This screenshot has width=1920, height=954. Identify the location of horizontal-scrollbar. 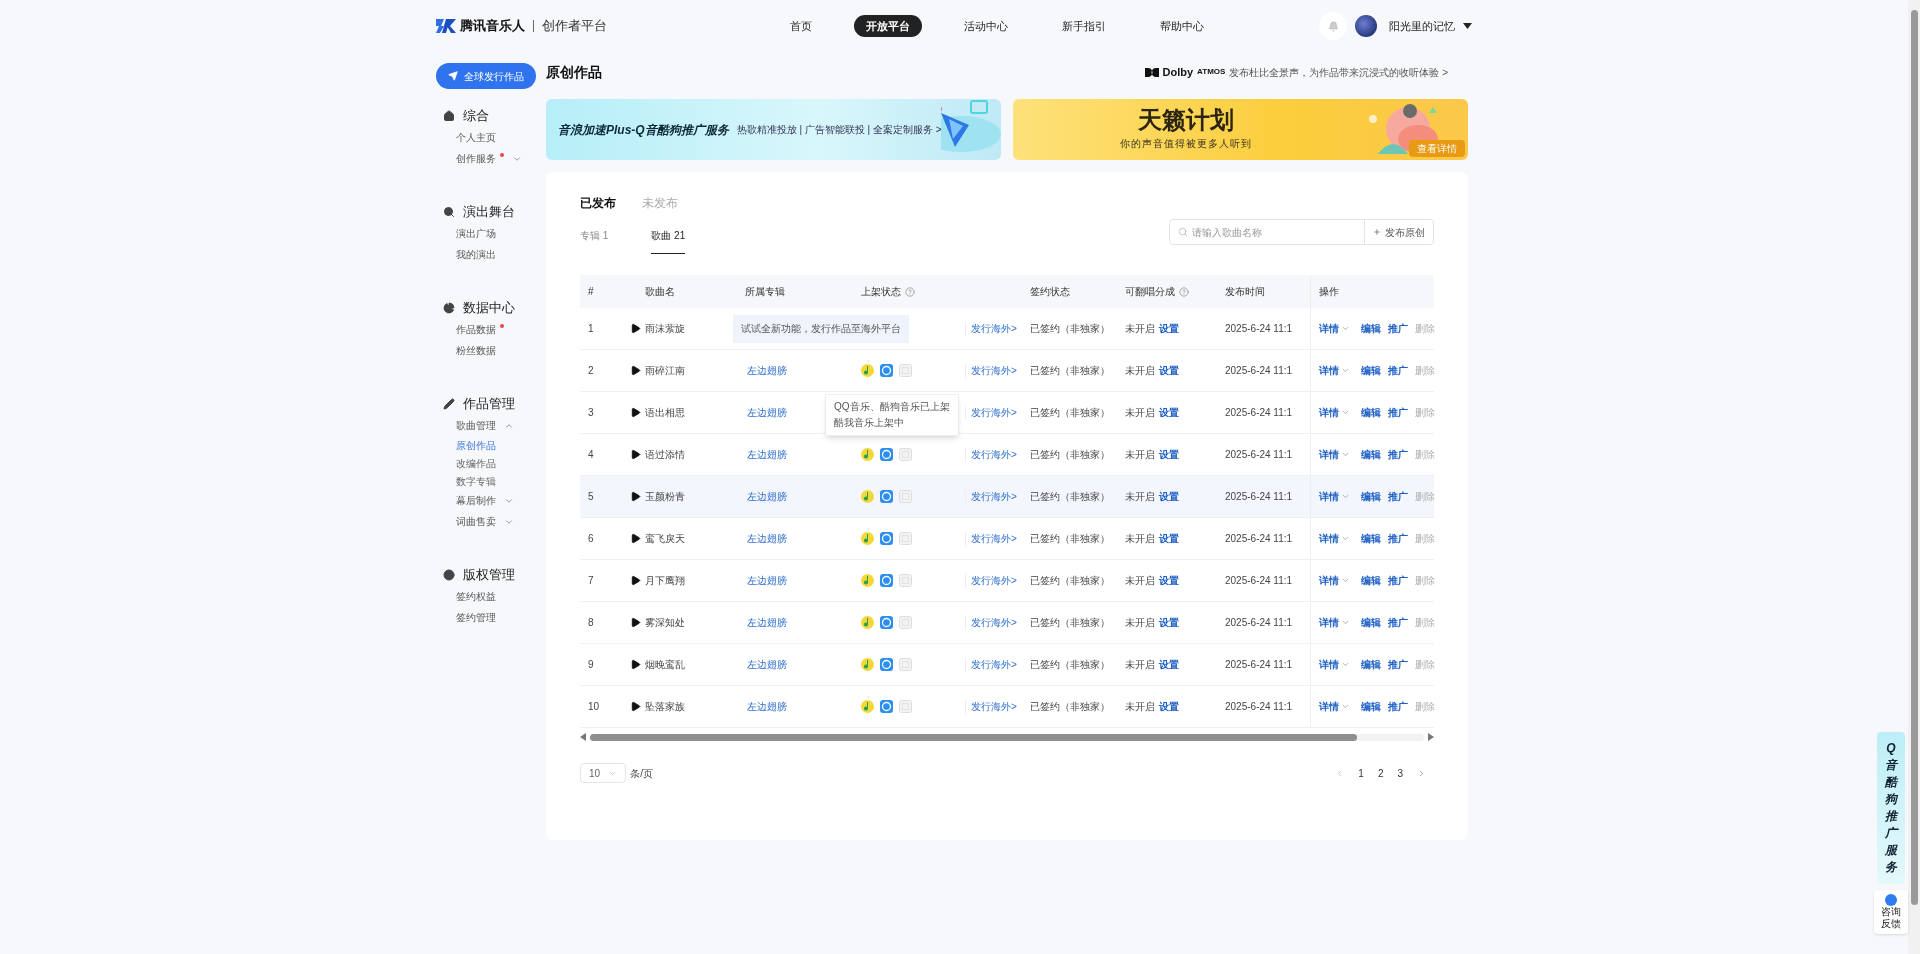
(1007, 737).